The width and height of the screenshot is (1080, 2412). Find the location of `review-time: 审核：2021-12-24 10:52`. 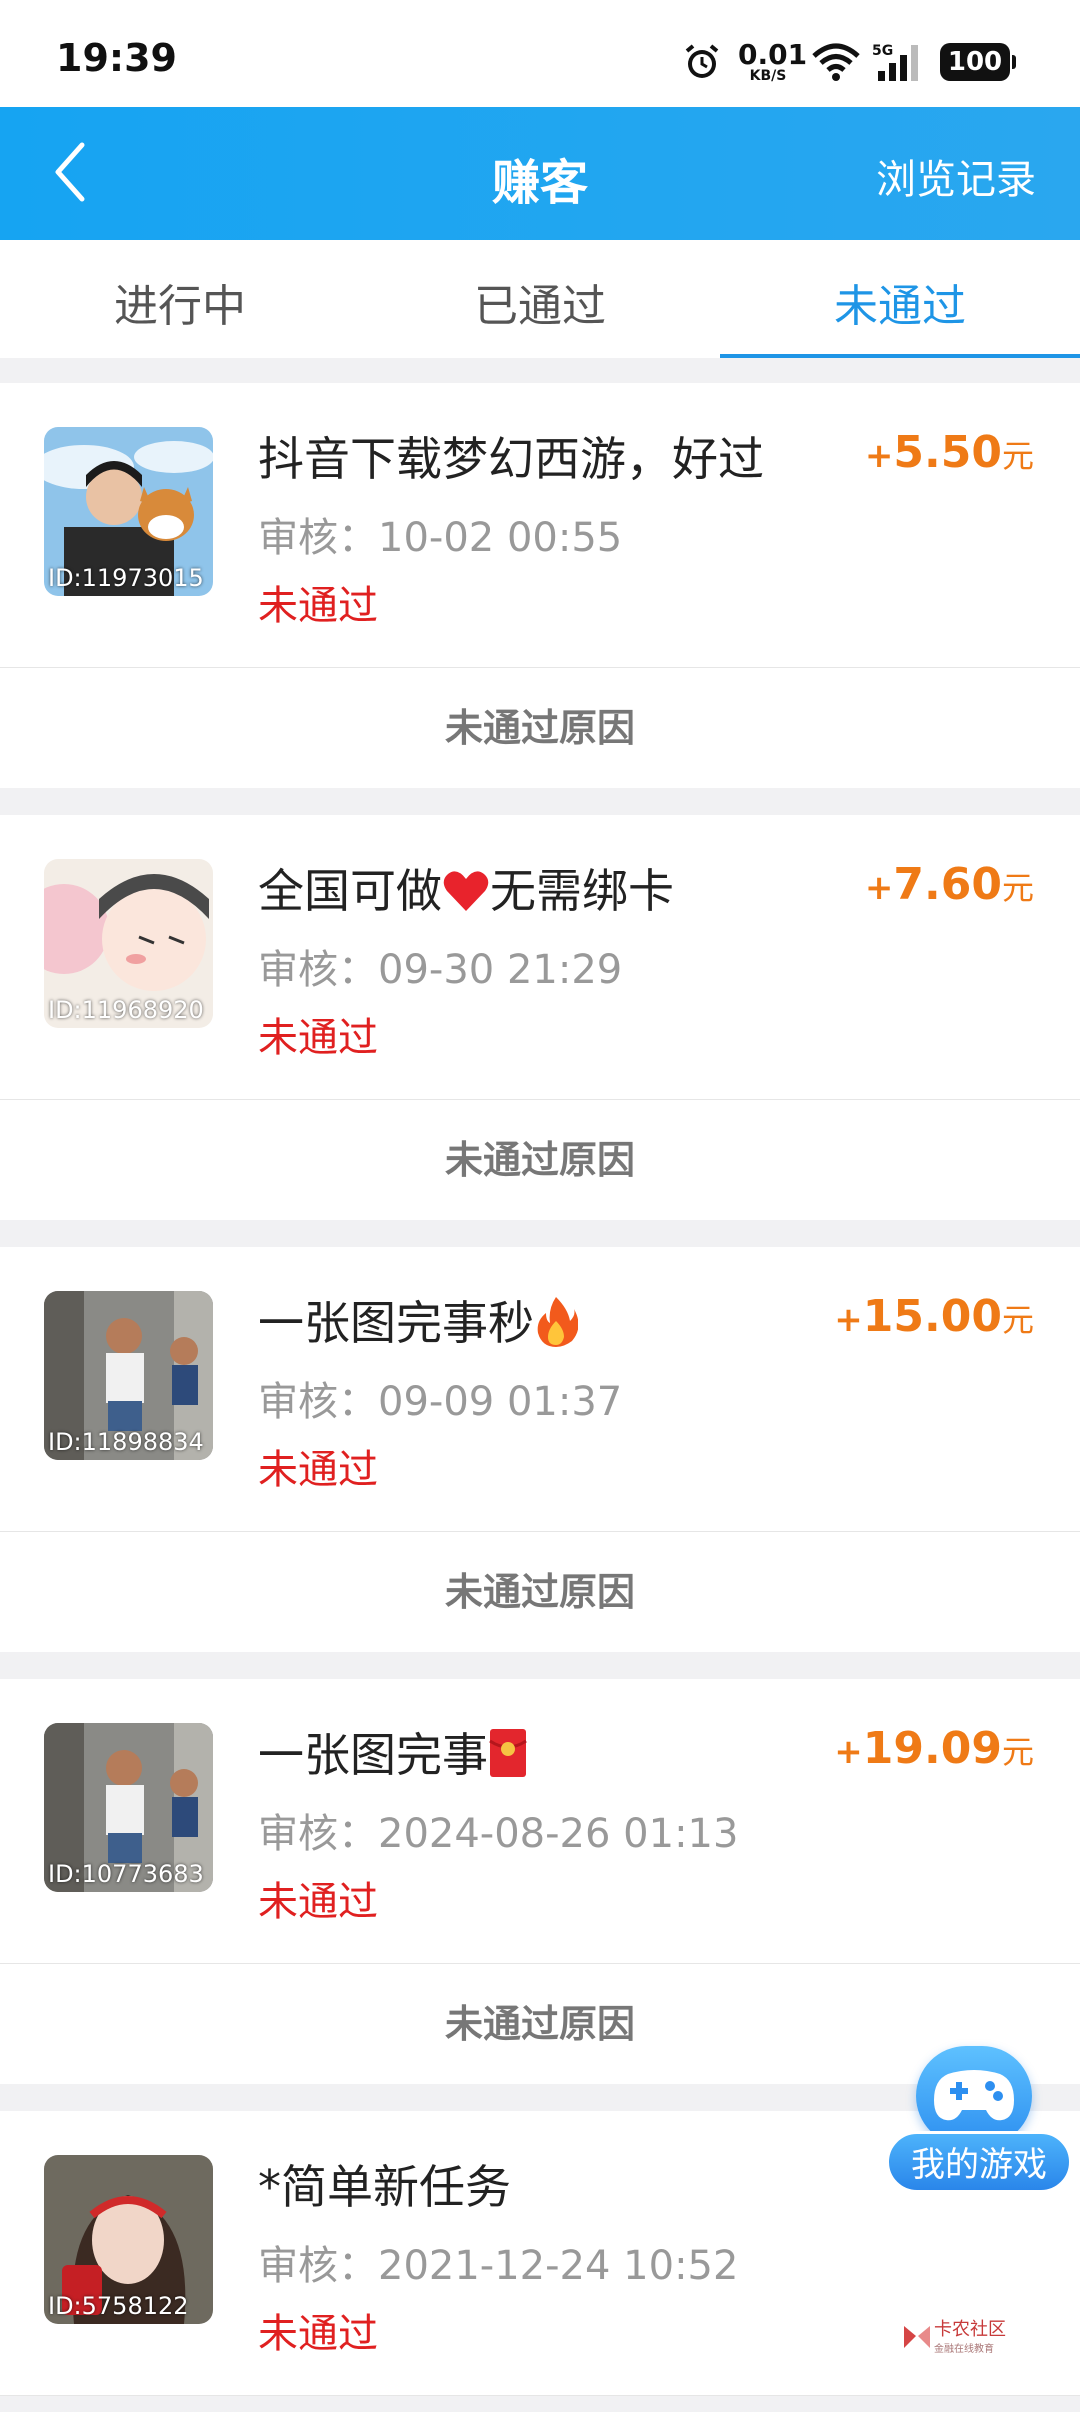

review-time: 审核：2021-12-24 10:52 is located at coordinates (498, 2266).